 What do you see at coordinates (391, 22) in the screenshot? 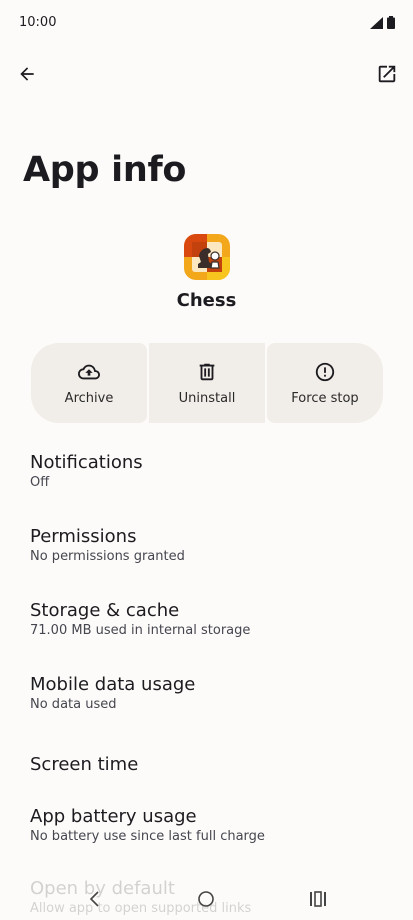
I see `battery-icon` at bounding box center [391, 22].